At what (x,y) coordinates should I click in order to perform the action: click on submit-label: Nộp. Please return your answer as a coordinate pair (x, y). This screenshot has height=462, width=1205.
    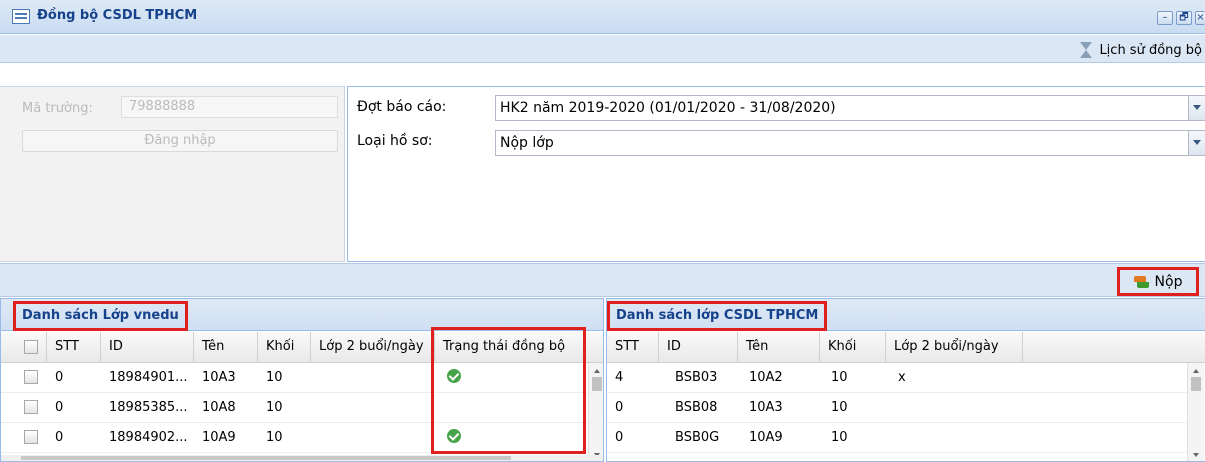
    Looking at the image, I should click on (1168, 281).